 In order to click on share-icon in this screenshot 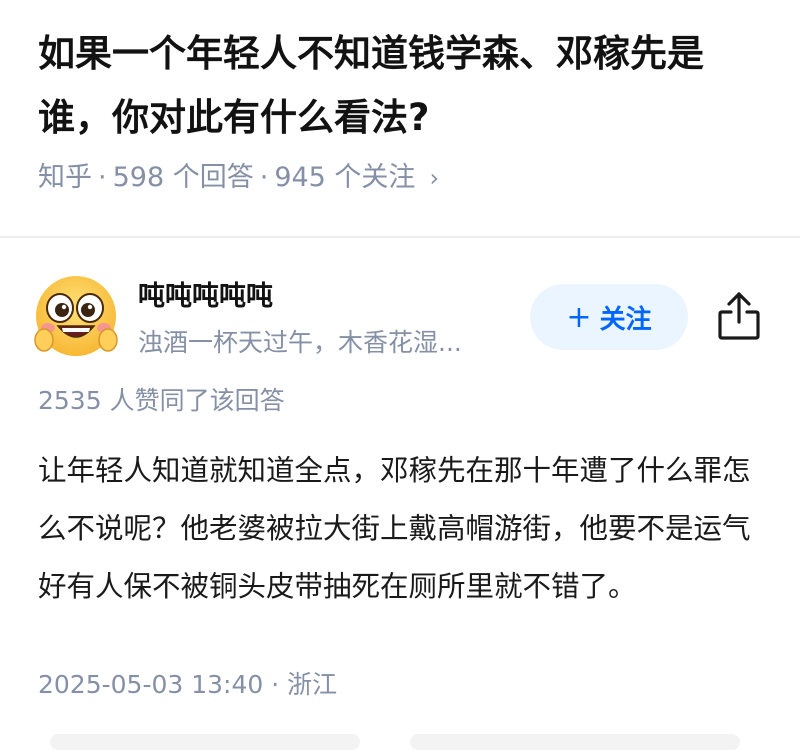, I will do `click(739, 316)`.